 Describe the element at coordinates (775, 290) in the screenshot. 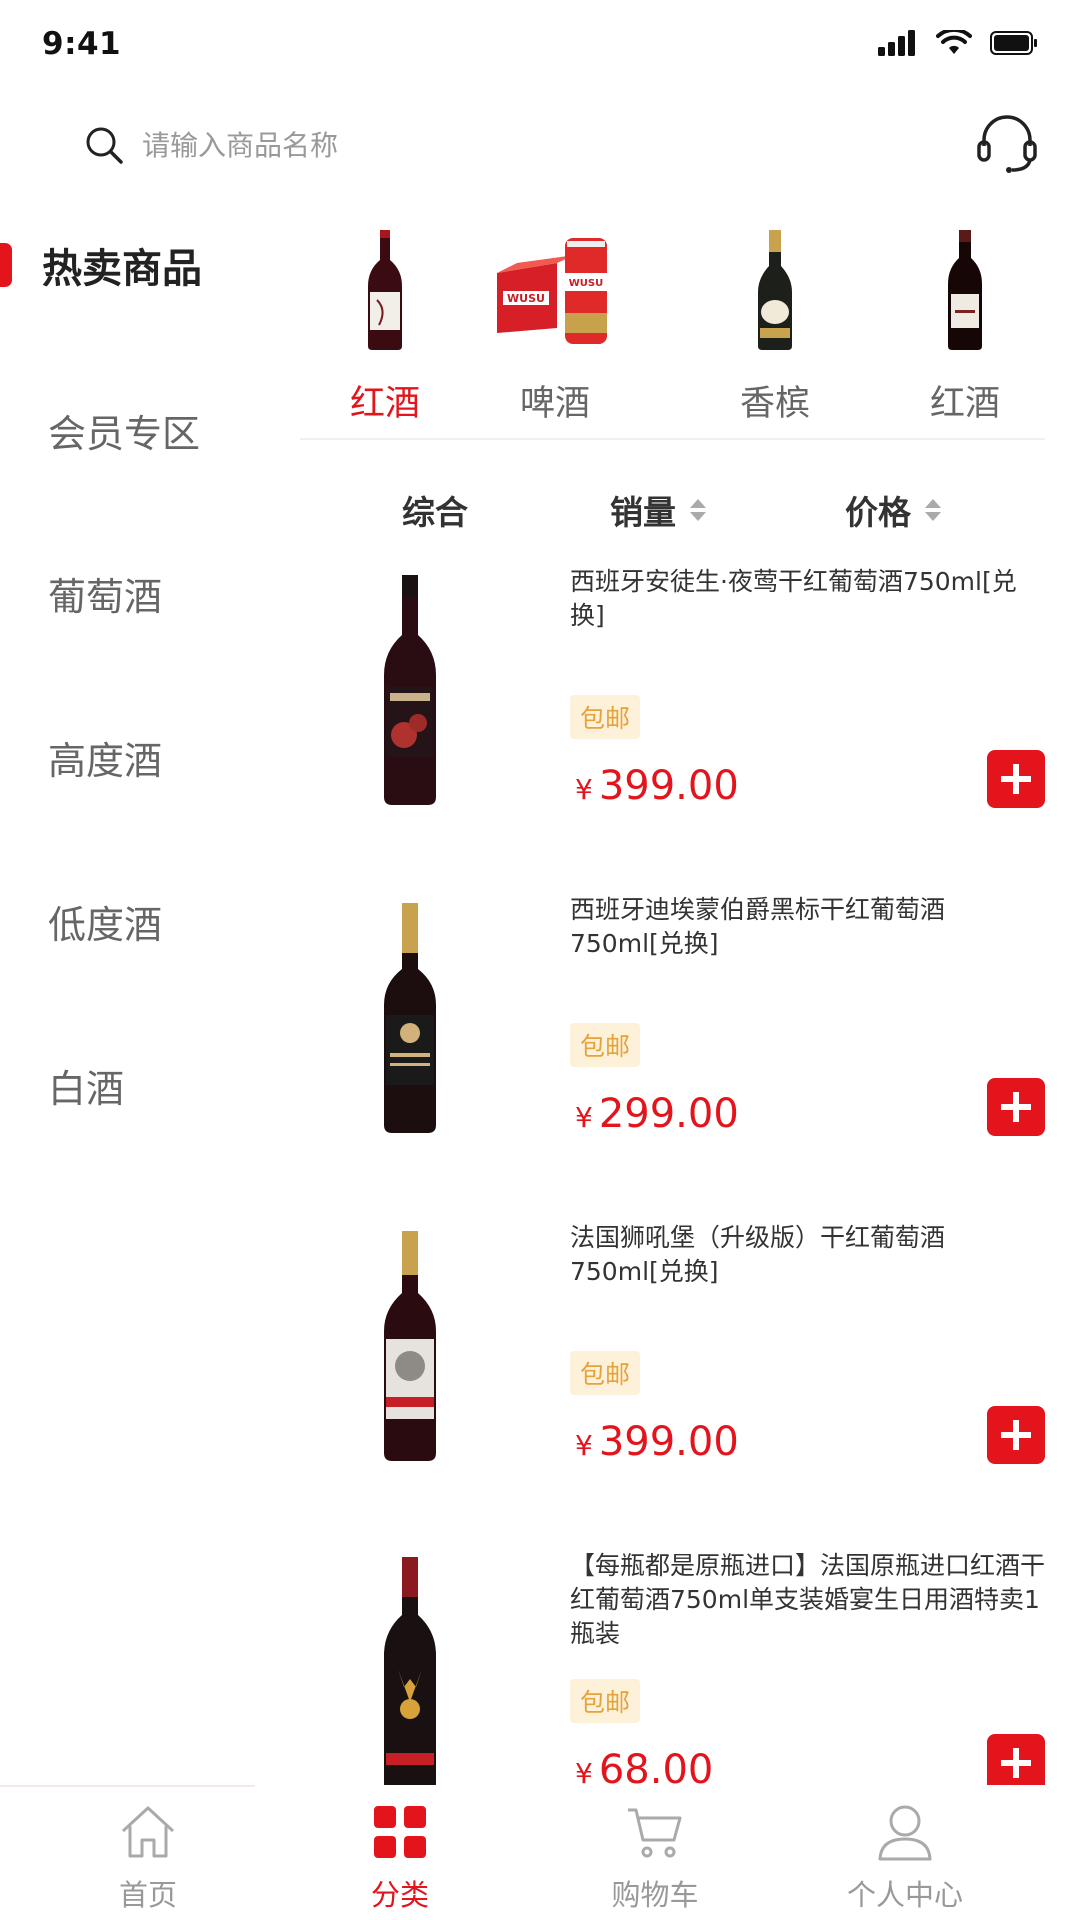

I see `champagne-bottle-icon` at that location.